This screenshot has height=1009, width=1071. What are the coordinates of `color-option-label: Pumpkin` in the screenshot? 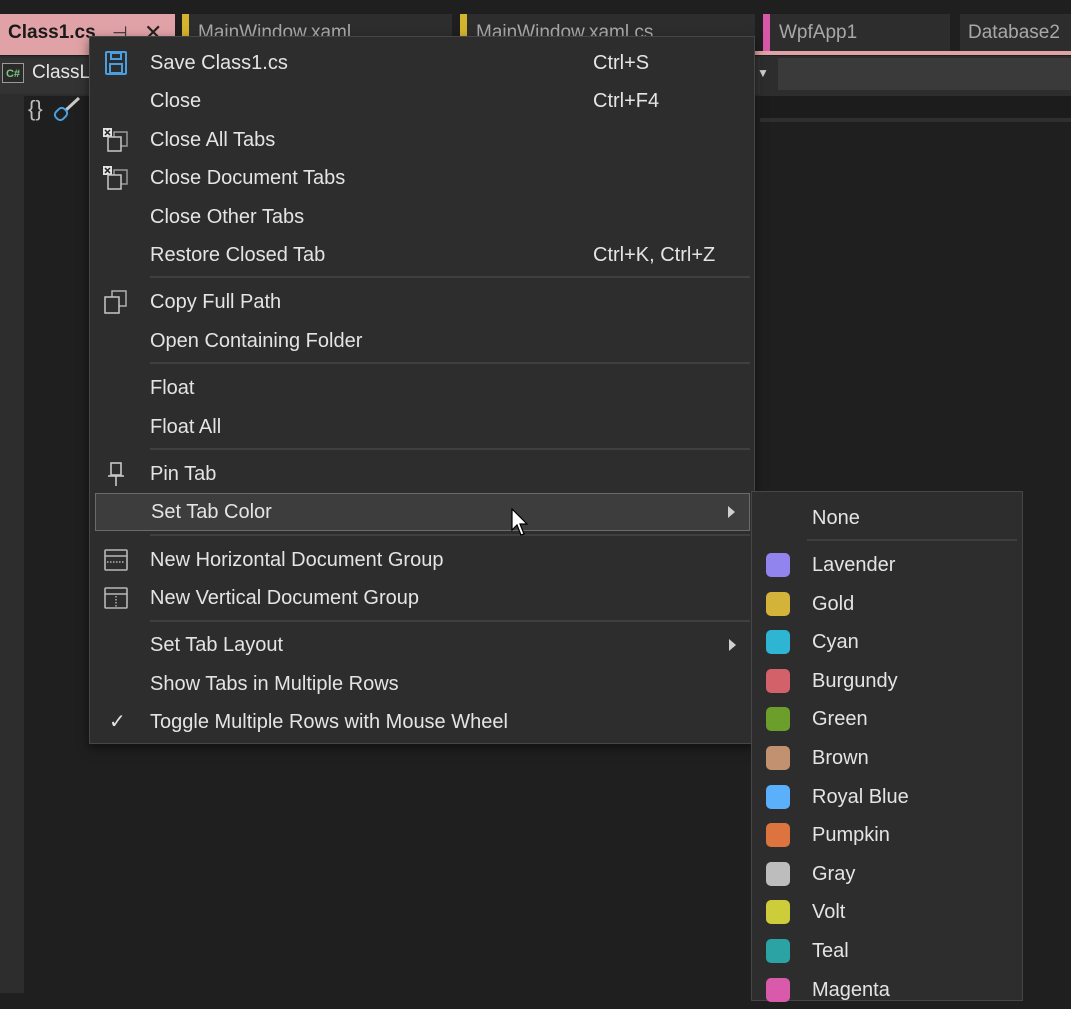 It's located at (851, 835).